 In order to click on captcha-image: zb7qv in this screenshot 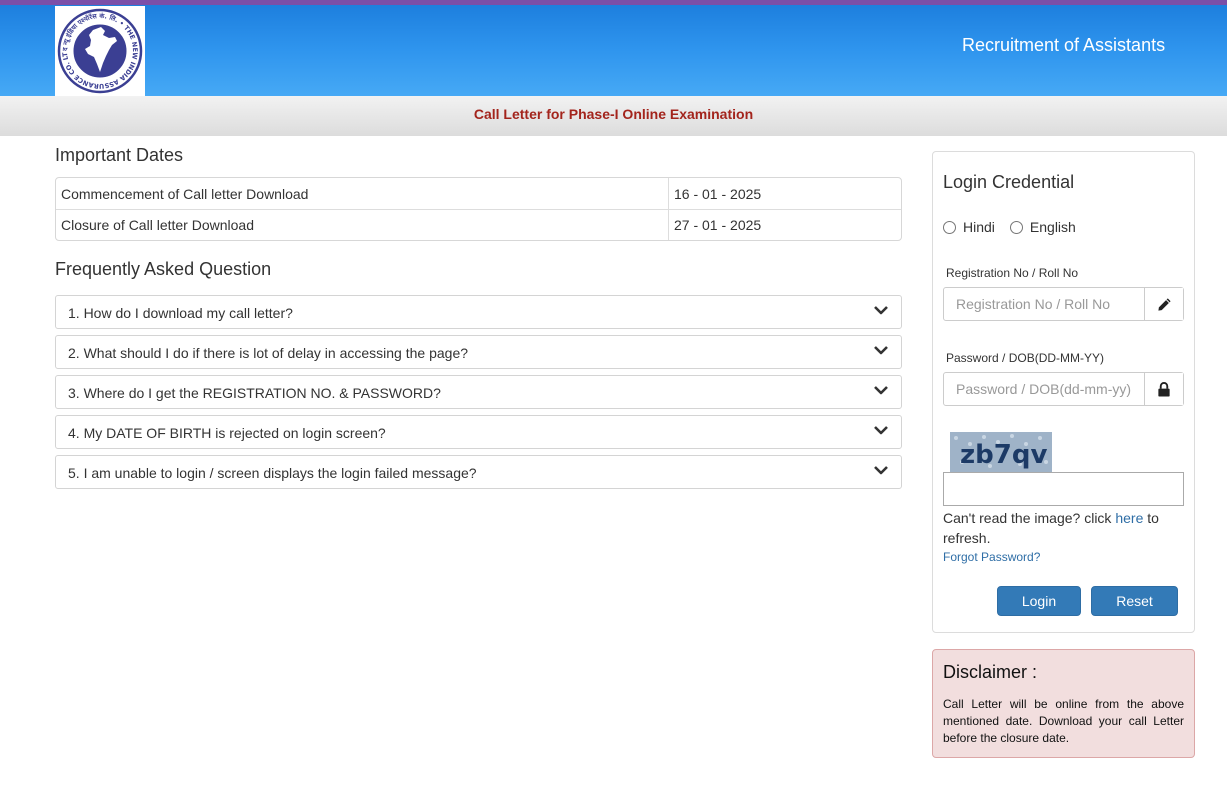, I will do `click(1001, 452)`.